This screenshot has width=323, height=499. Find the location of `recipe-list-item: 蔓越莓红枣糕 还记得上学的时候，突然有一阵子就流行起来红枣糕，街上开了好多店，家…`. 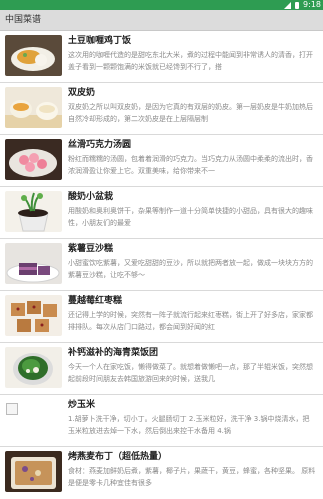

recipe-list-item: 蔓越莓红枣糕 还记得上学的时候，突然有一阵子就流行起来红枣糕，街上开了好多店，家… is located at coordinates (161, 317).